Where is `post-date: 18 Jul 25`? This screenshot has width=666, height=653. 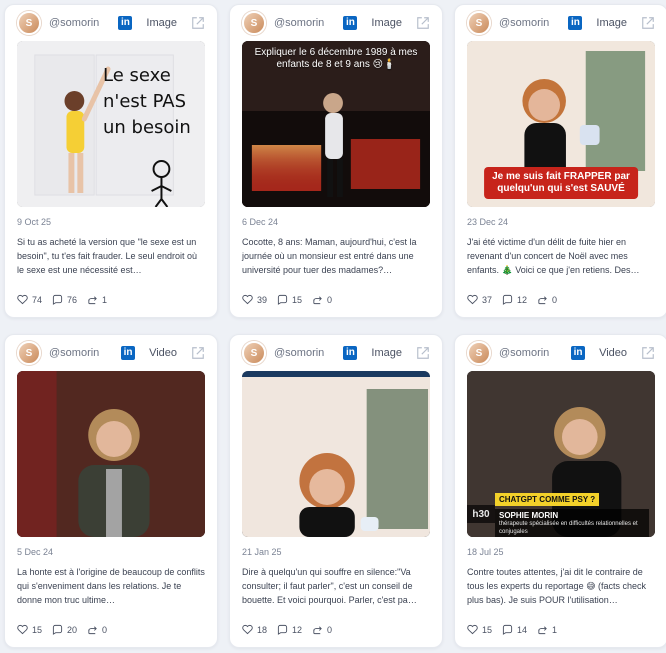 post-date: 18 Jul 25 is located at coordinates (485, 552).